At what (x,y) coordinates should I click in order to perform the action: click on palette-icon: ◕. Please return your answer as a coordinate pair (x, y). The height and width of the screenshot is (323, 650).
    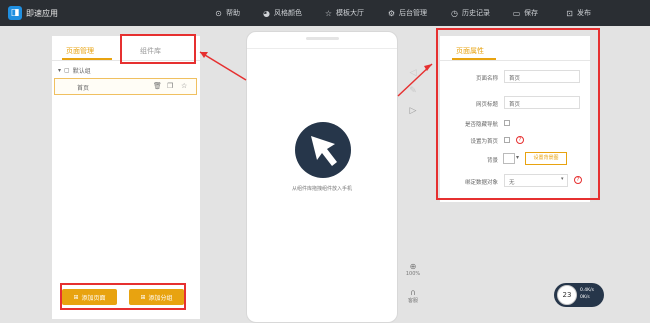
    Looking at the image, I should click on (266, 13).